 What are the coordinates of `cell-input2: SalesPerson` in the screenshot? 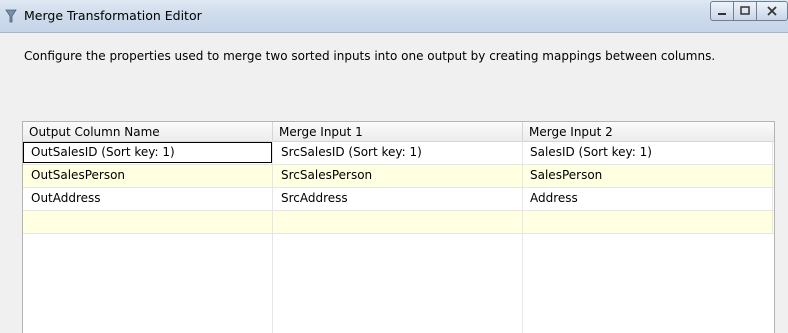 It's located at (566, 175).